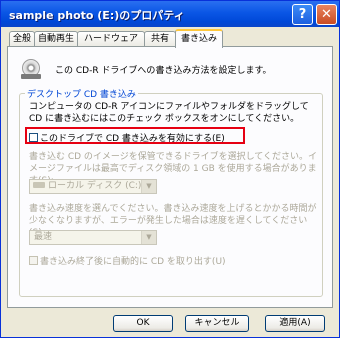 This screenshot has width=340, height=338. I want to click on write-speed-select-value: 最速, so click(43, 237).